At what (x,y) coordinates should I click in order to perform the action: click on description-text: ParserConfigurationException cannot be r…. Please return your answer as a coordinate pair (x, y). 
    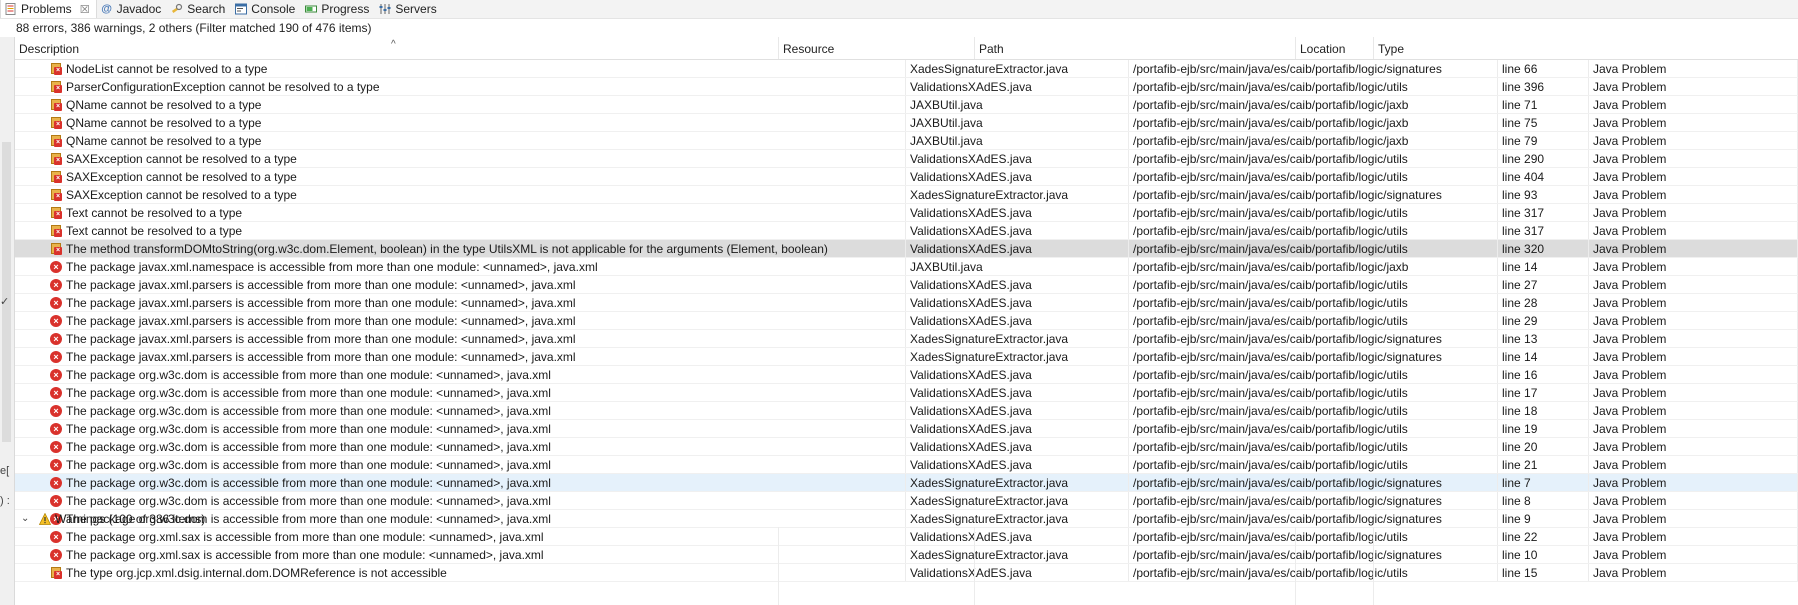
    Looking at the image, I should click on (223, 86).